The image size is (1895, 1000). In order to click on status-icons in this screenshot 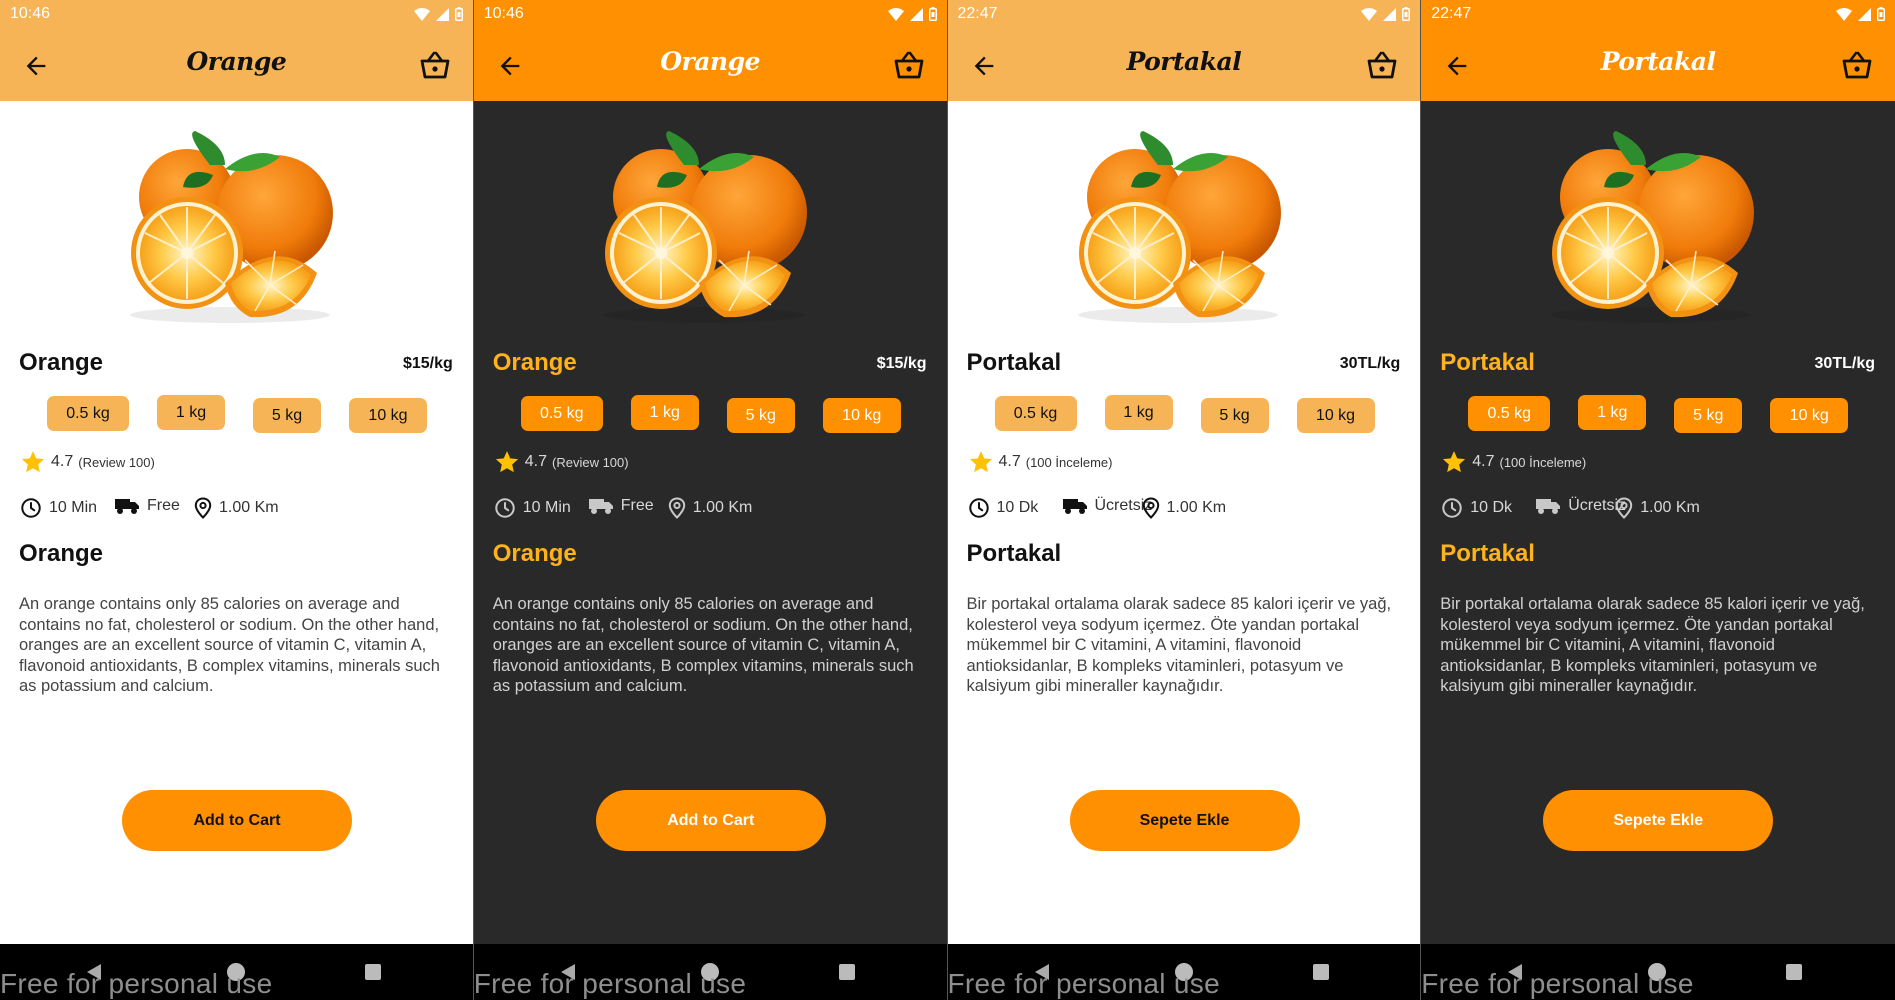, I will do `click(1860, 14)`.